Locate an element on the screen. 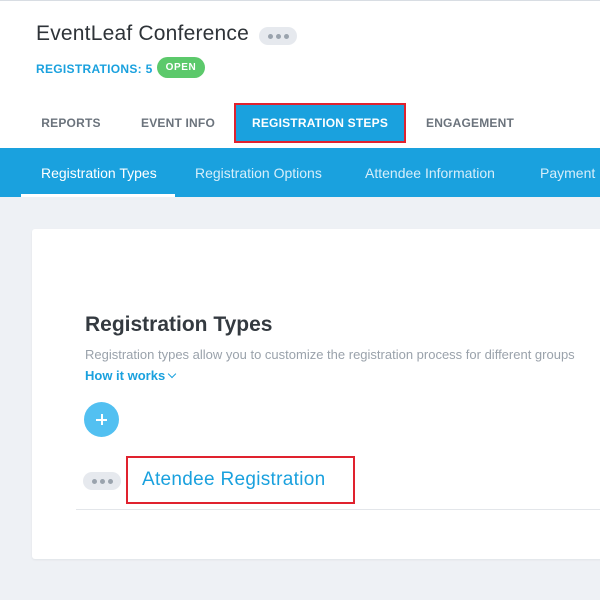 Image resolution: width=600 pixels, height=600 pixels. subtab-registration-types: Registration Types is located at coordinates (99, 172).